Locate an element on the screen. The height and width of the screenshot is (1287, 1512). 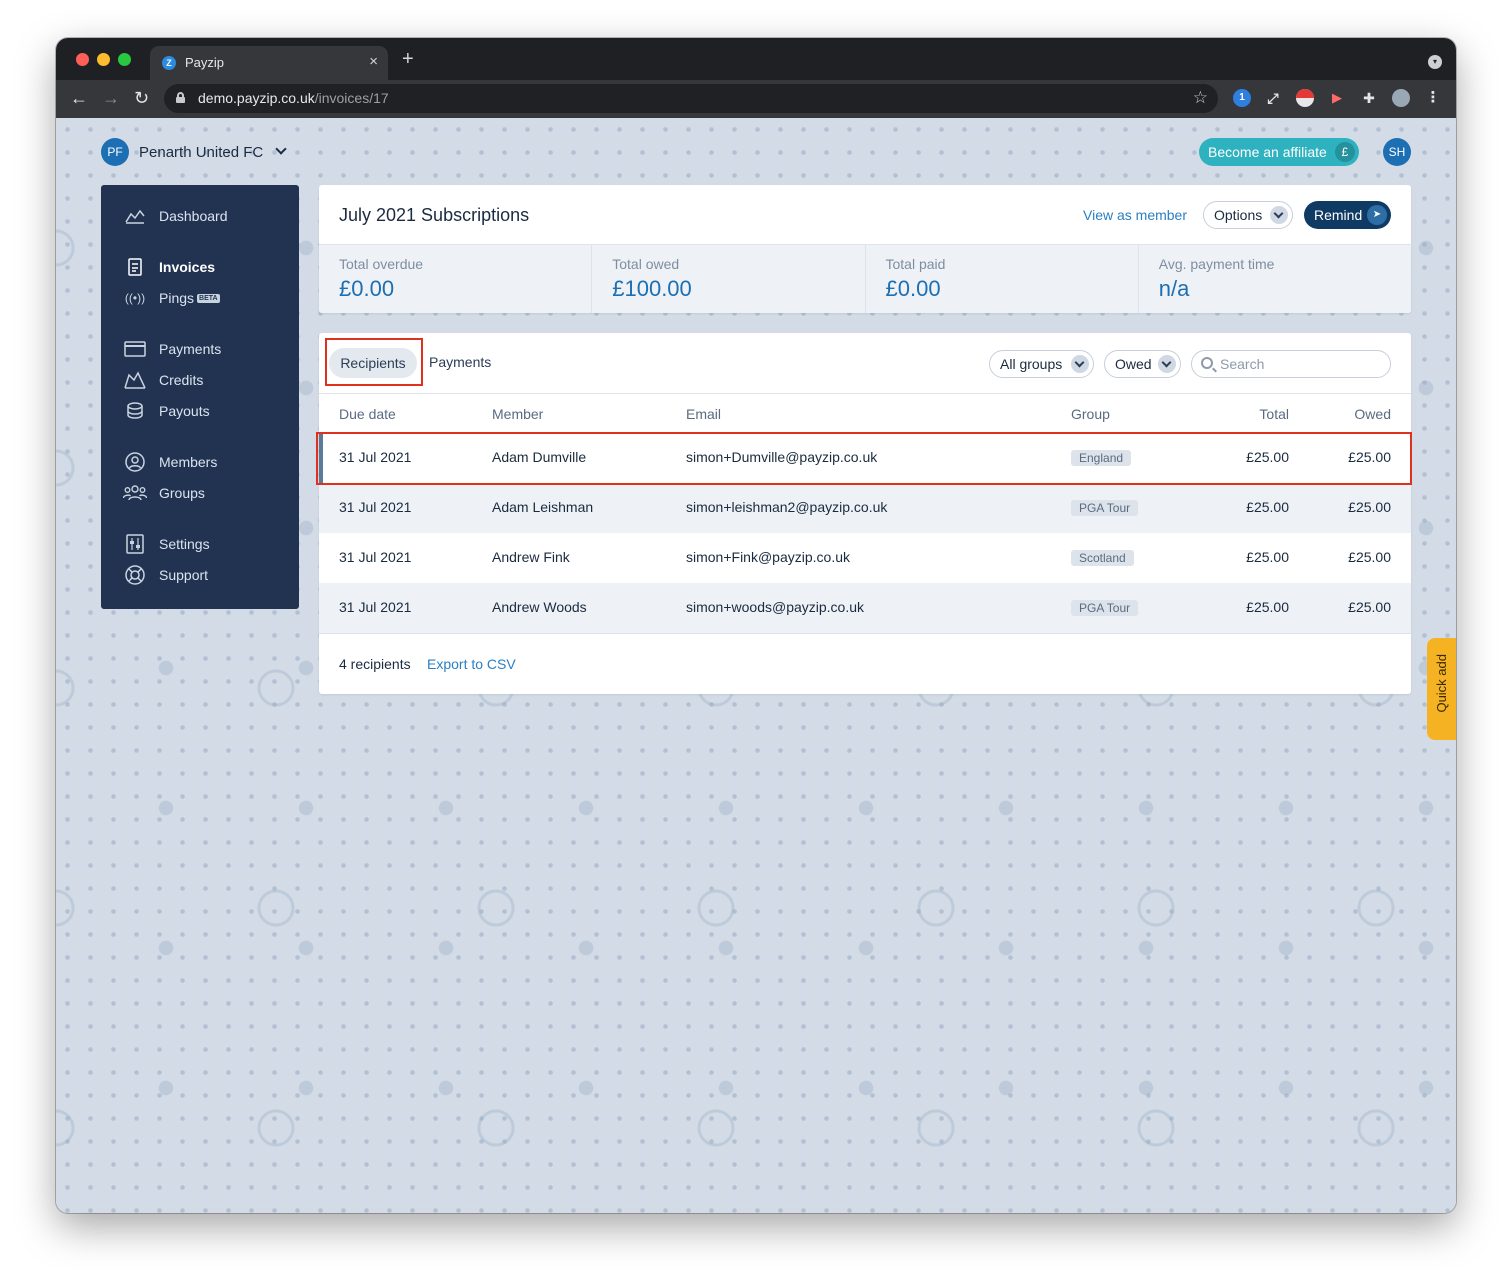
search-input is located at coordinates (1300, 364).